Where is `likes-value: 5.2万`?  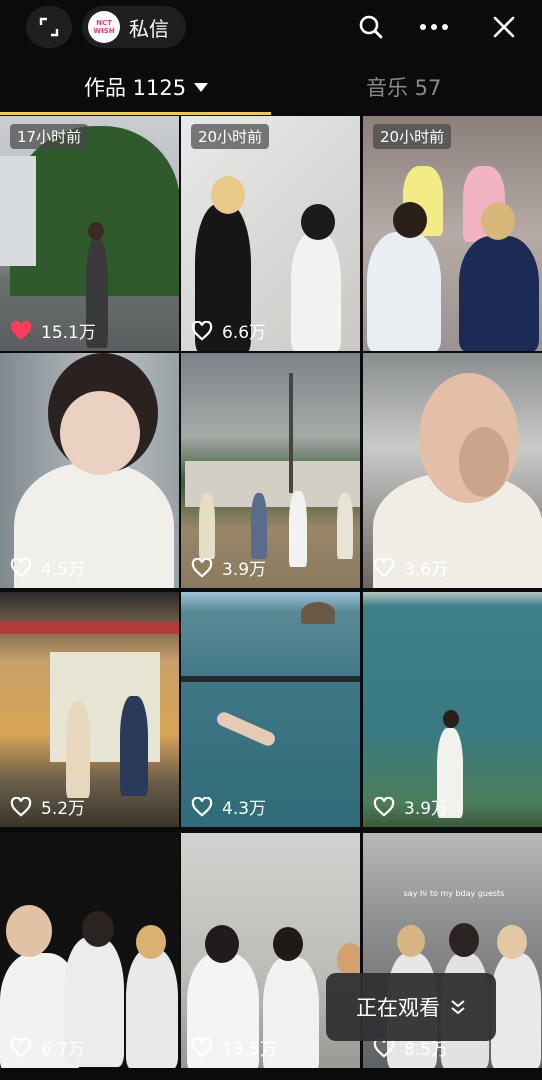
likes-value: 5.2万 is located at coordinates (63, 809).